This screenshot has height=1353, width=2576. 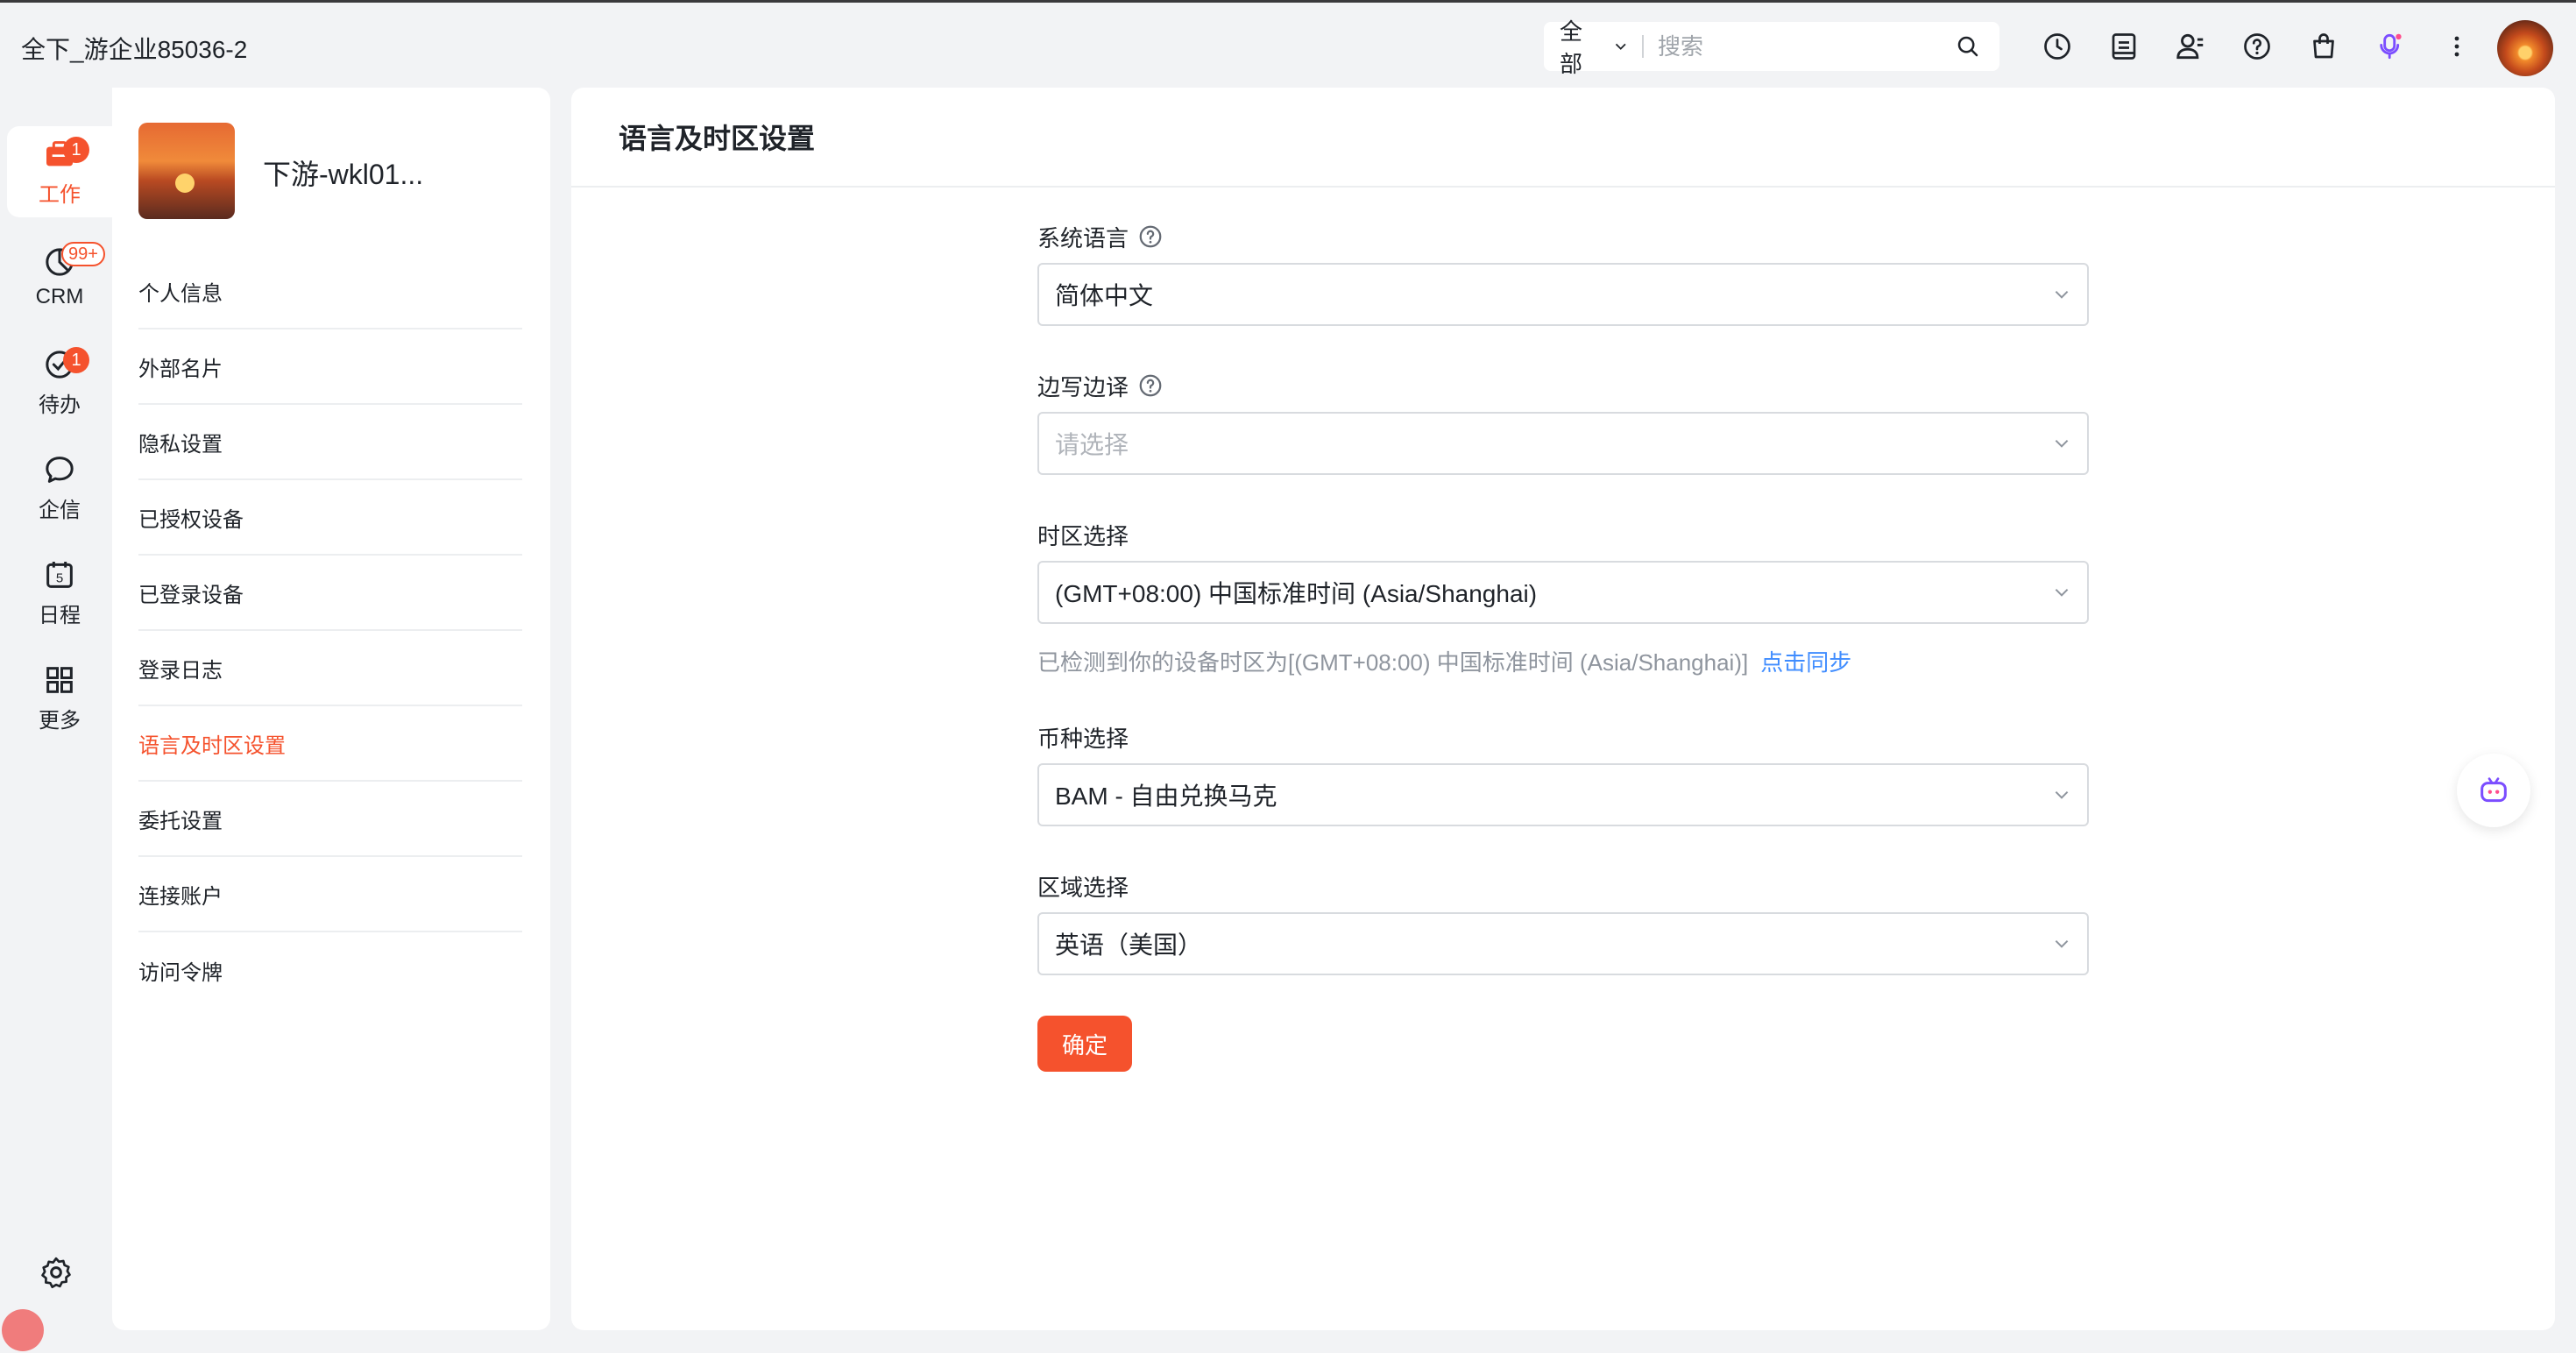 I want to click on search-divider, so click(x=1643, y=46).